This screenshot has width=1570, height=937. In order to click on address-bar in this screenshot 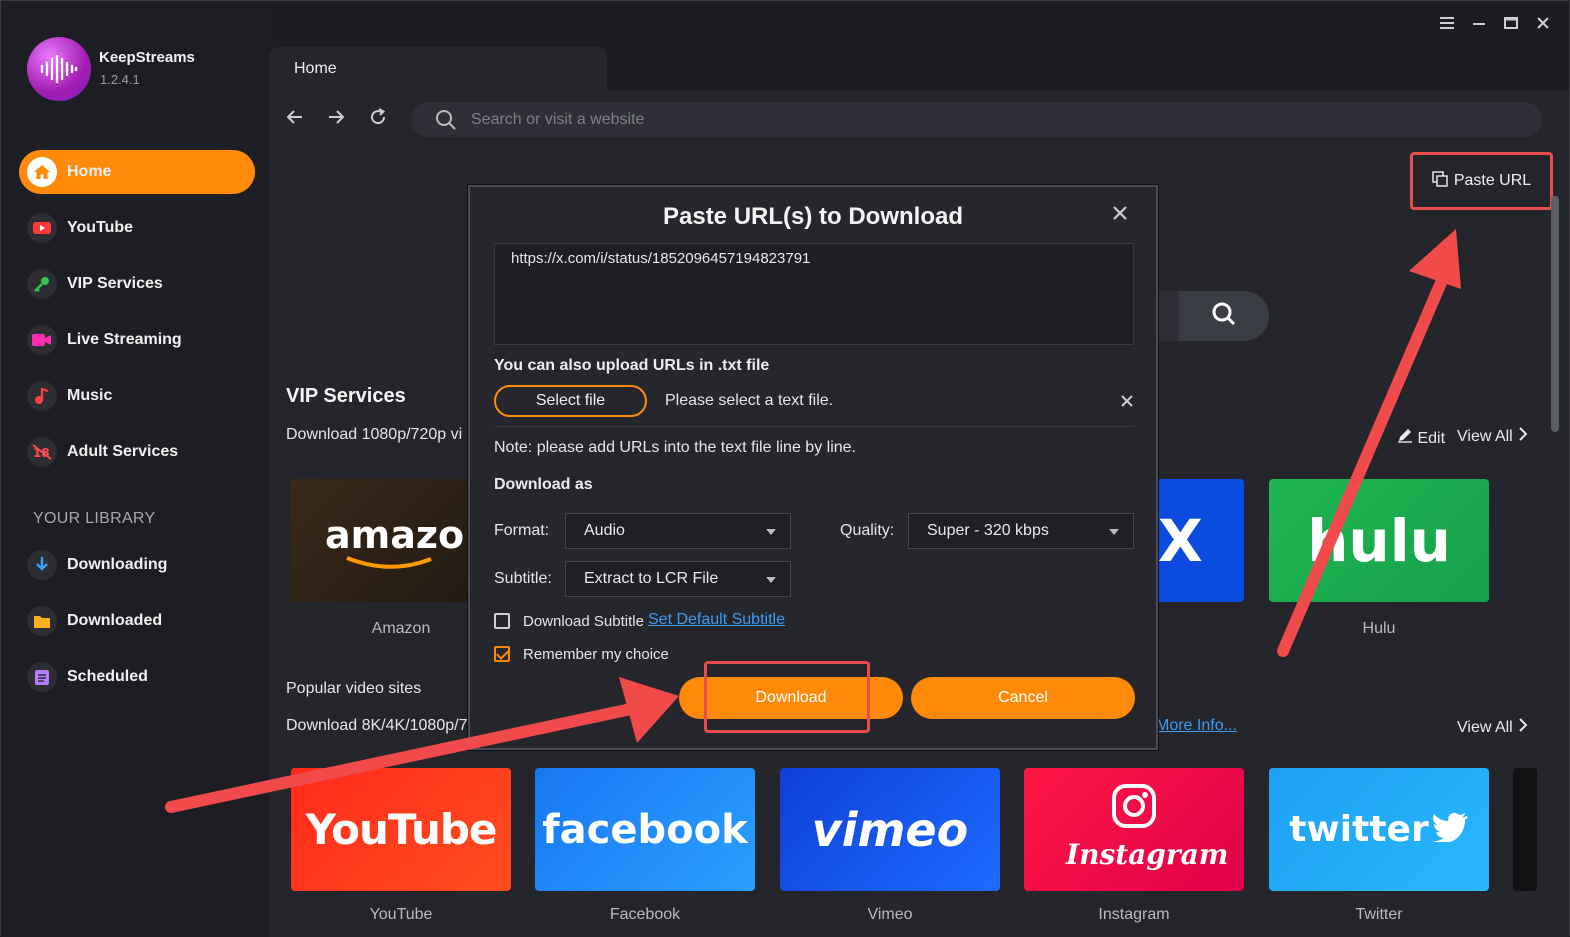, I will do `click(976, 119)`.